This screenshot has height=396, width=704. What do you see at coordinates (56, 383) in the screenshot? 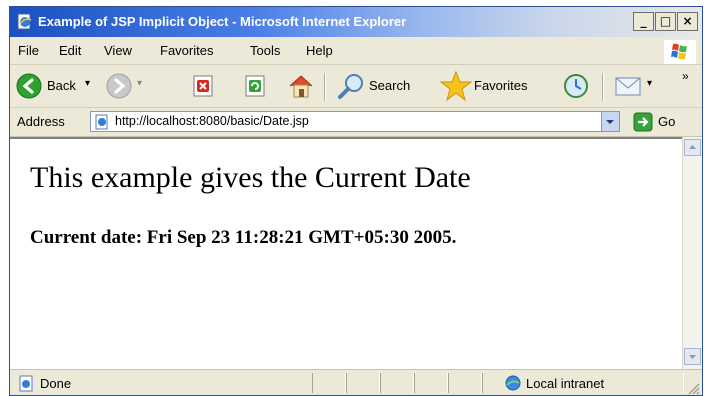
I see `status-text: Done` at bounding box center [56, 383].